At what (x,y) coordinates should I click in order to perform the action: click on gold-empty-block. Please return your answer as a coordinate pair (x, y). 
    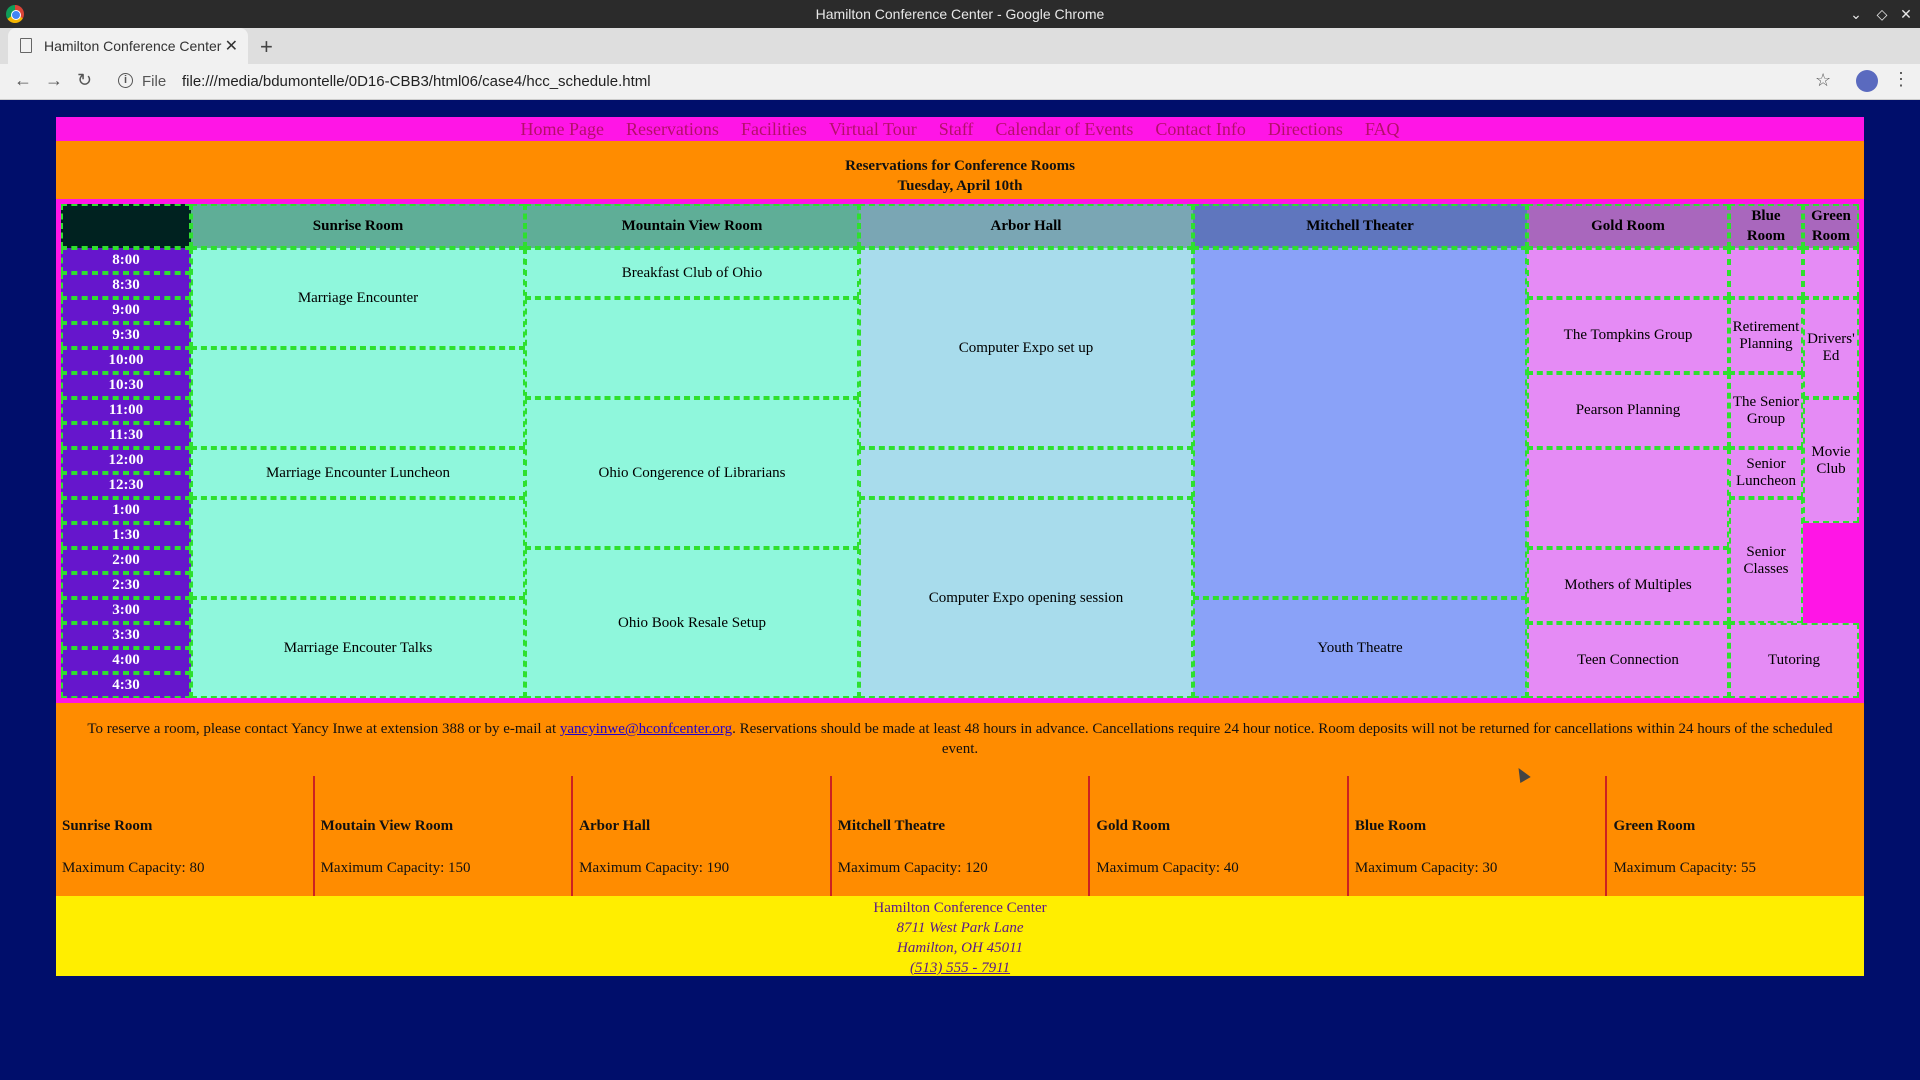
    Looking at the image, I should click on (1628, 498).